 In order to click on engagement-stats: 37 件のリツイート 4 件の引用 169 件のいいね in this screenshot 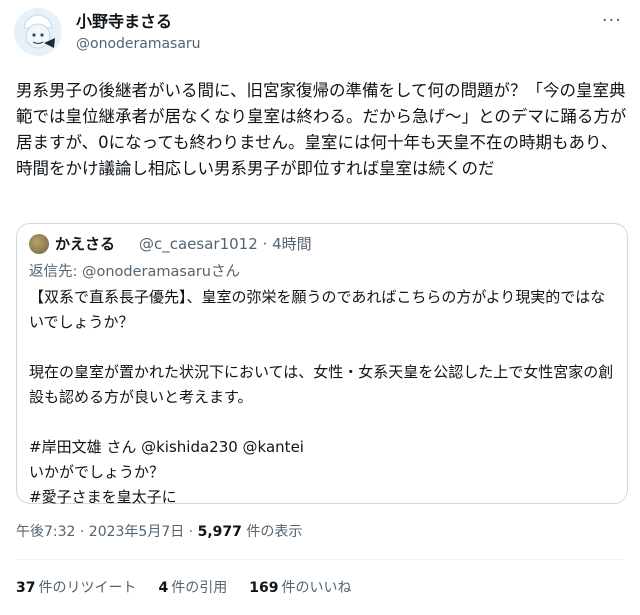, I will do `click(183, 588)`.